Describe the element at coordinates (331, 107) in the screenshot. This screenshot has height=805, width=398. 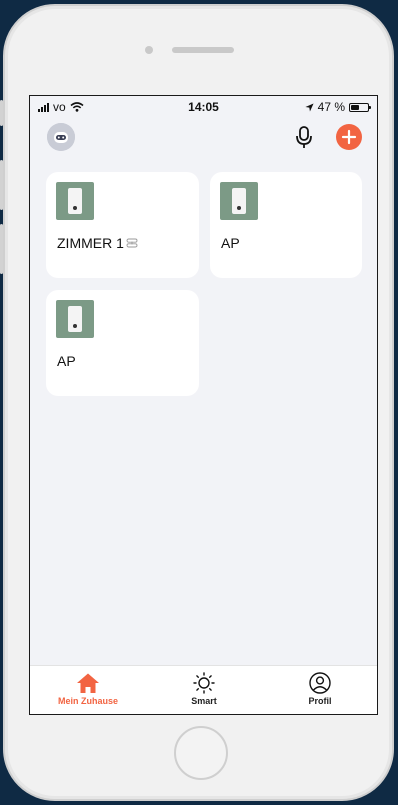
I see `battery-percent: 47 %` at that location.